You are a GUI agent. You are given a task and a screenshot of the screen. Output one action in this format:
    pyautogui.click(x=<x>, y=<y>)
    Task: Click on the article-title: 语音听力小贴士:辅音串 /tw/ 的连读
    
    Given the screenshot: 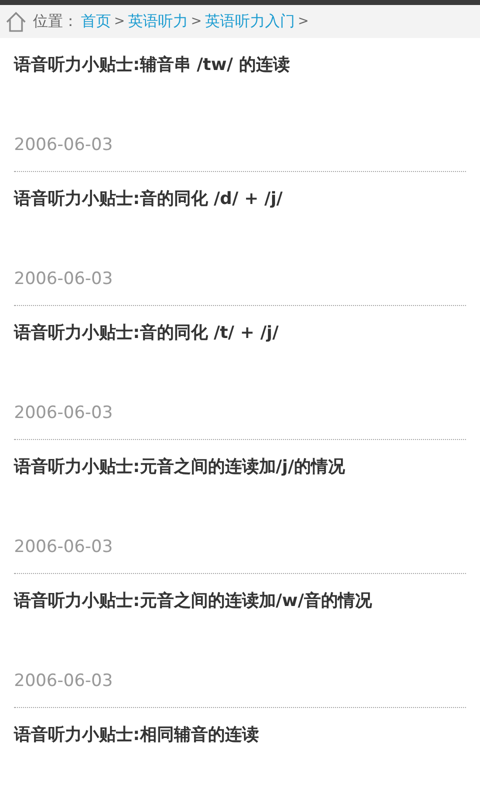 What is the action you would take?
    pyautogui.click(x=152, y=65)
    